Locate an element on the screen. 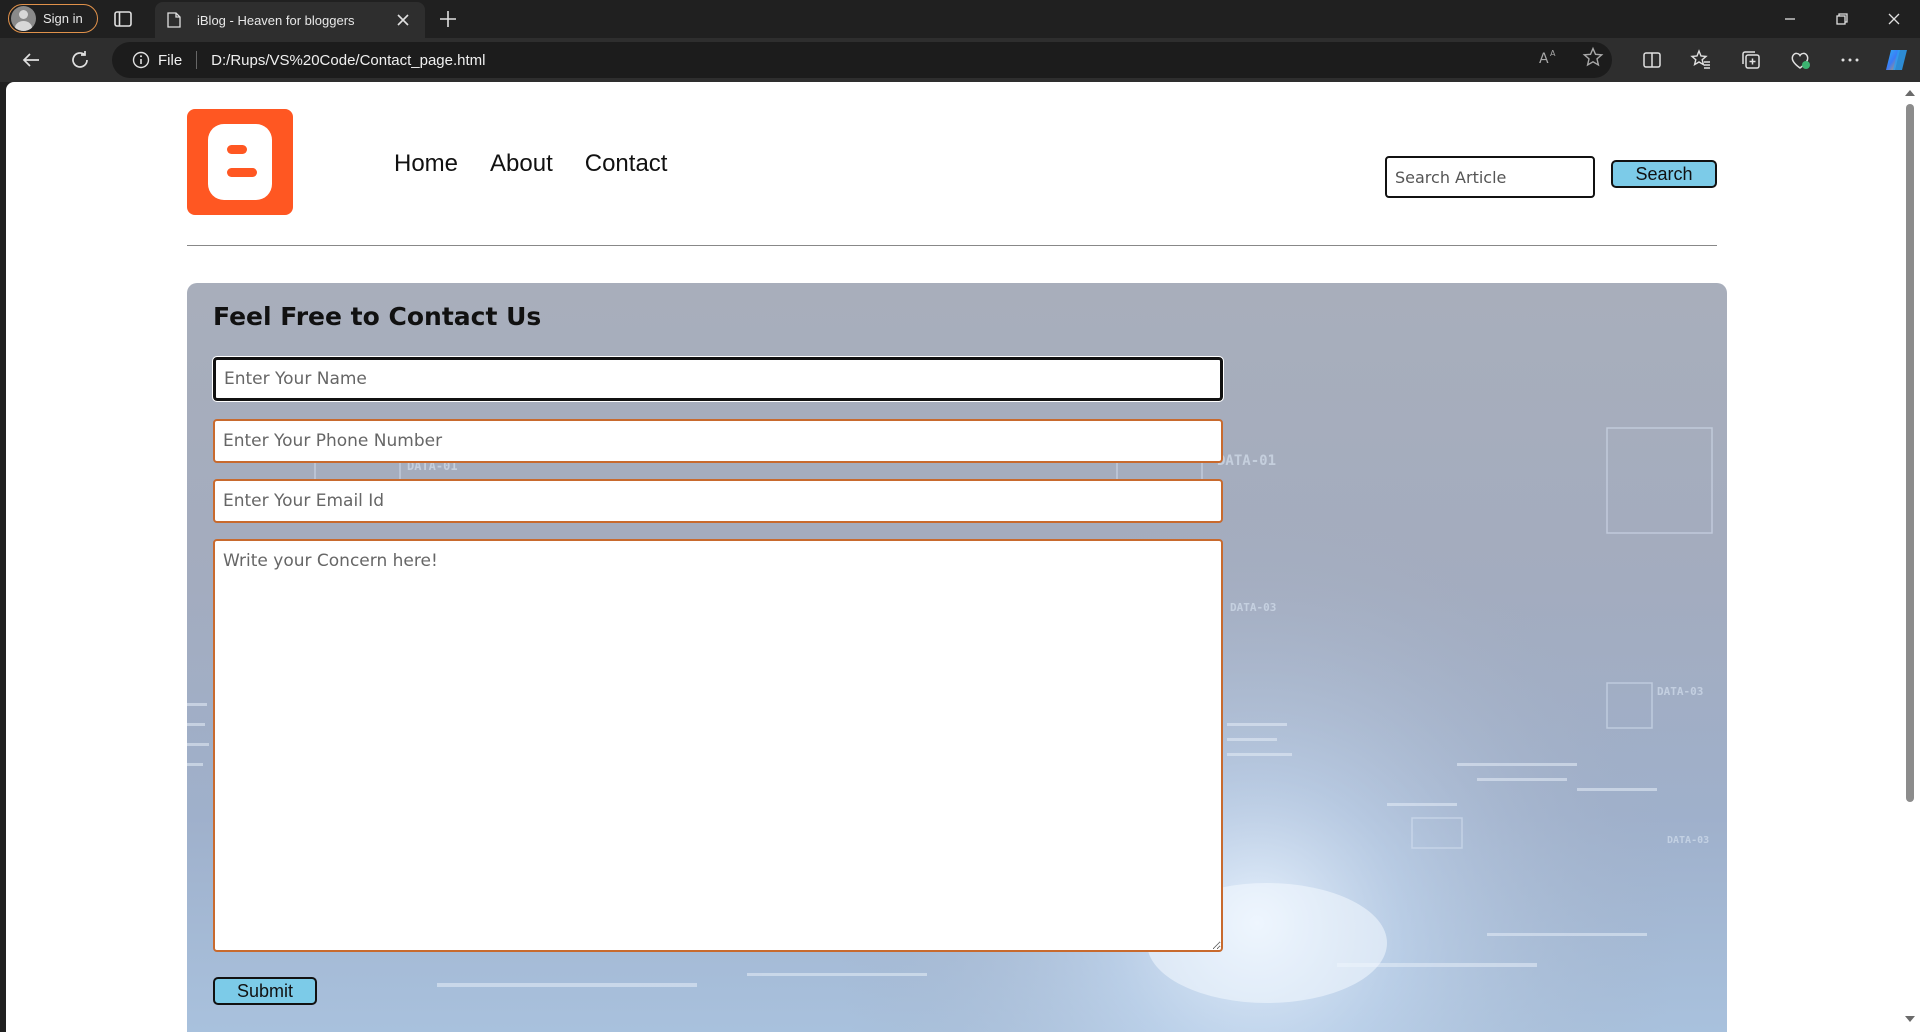 This screenshot has height=1032, width=1920. blogger-logo is located at coordinates (240, 162).